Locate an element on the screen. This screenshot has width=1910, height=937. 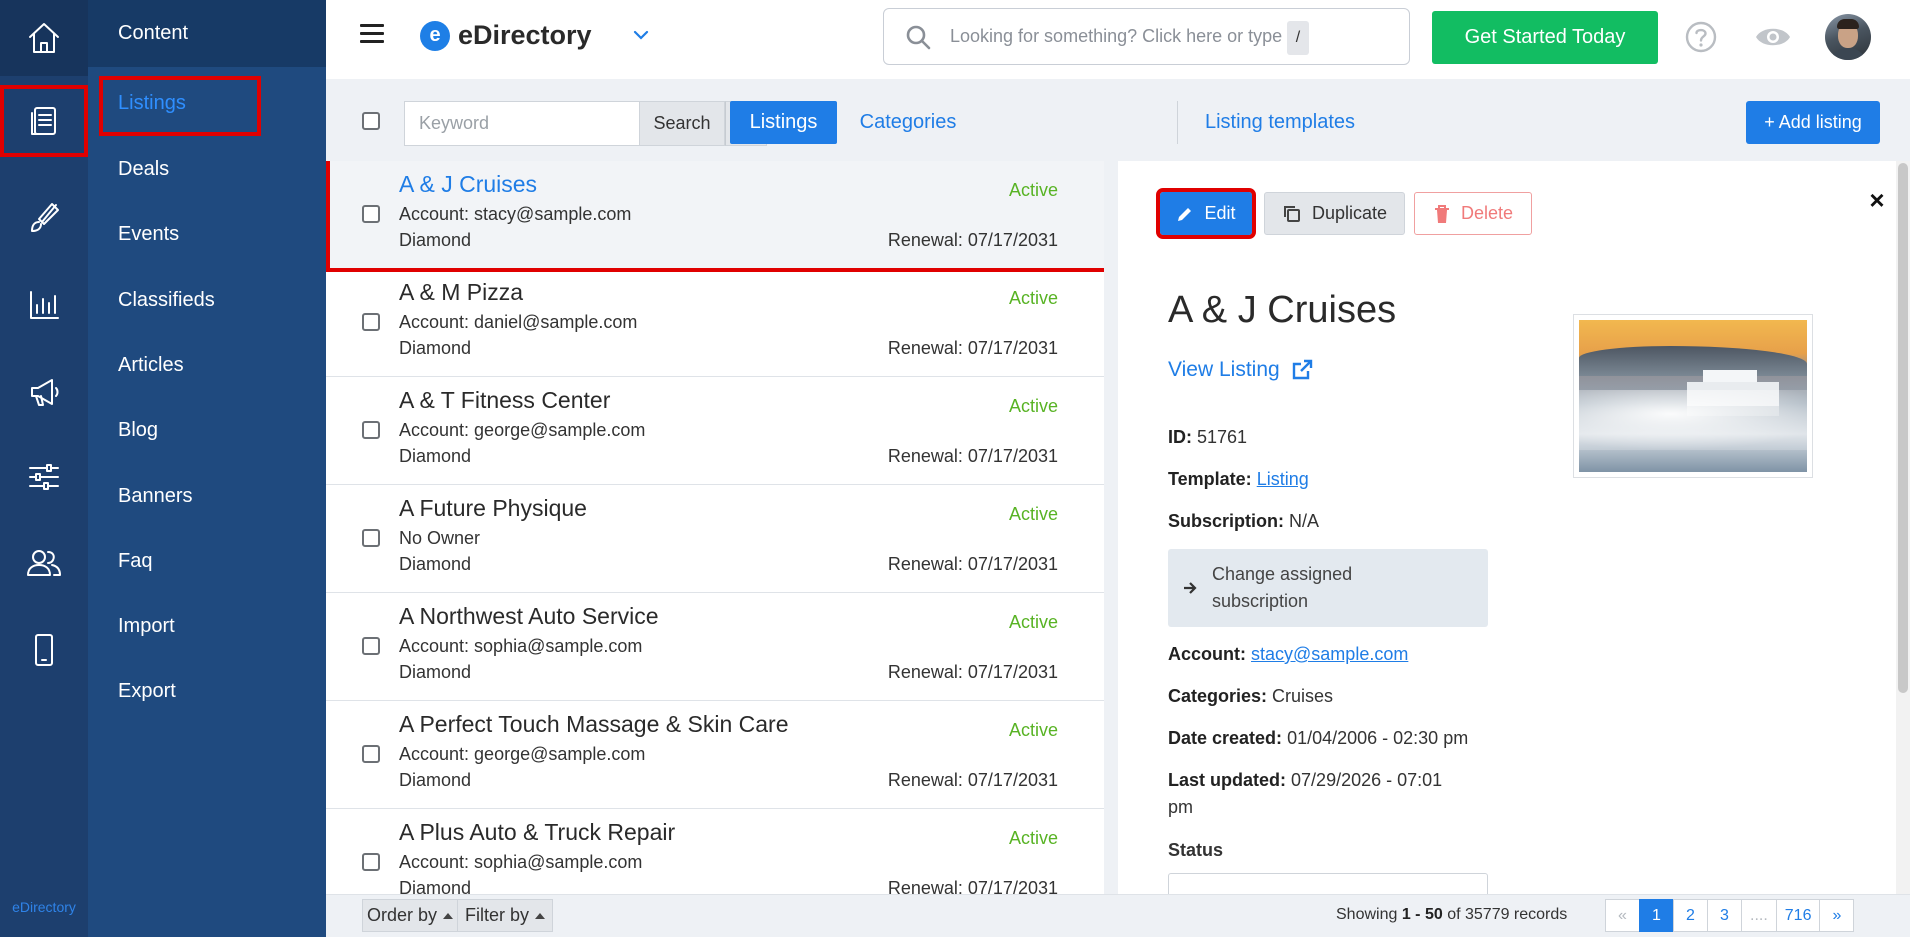
logo: e eDirectory is located at coordinates (506, 35).